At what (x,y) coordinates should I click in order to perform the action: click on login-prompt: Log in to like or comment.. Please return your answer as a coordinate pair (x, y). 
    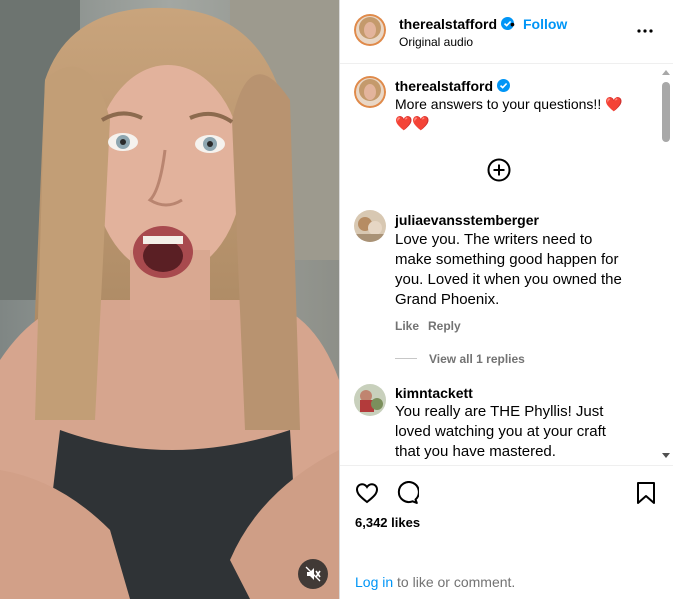
    Looking at the image, I should click on (435, 582).